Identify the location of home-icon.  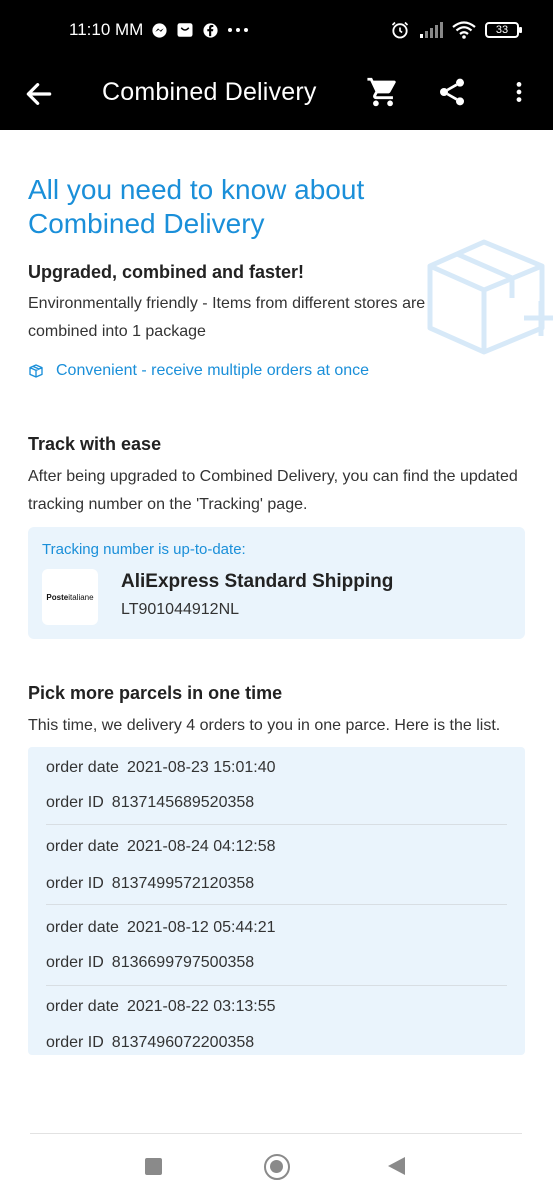
(277, 1167).